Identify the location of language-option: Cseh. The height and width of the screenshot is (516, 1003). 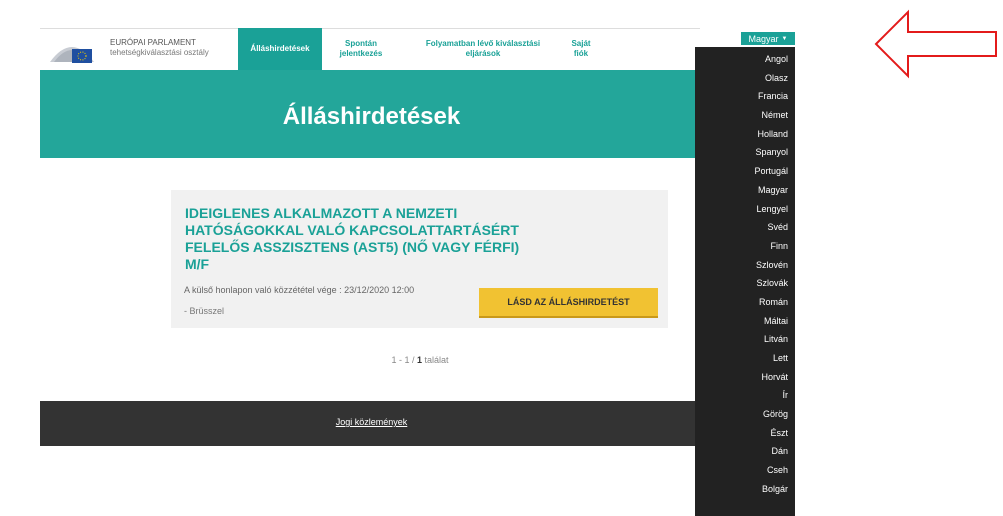
(745, 470).